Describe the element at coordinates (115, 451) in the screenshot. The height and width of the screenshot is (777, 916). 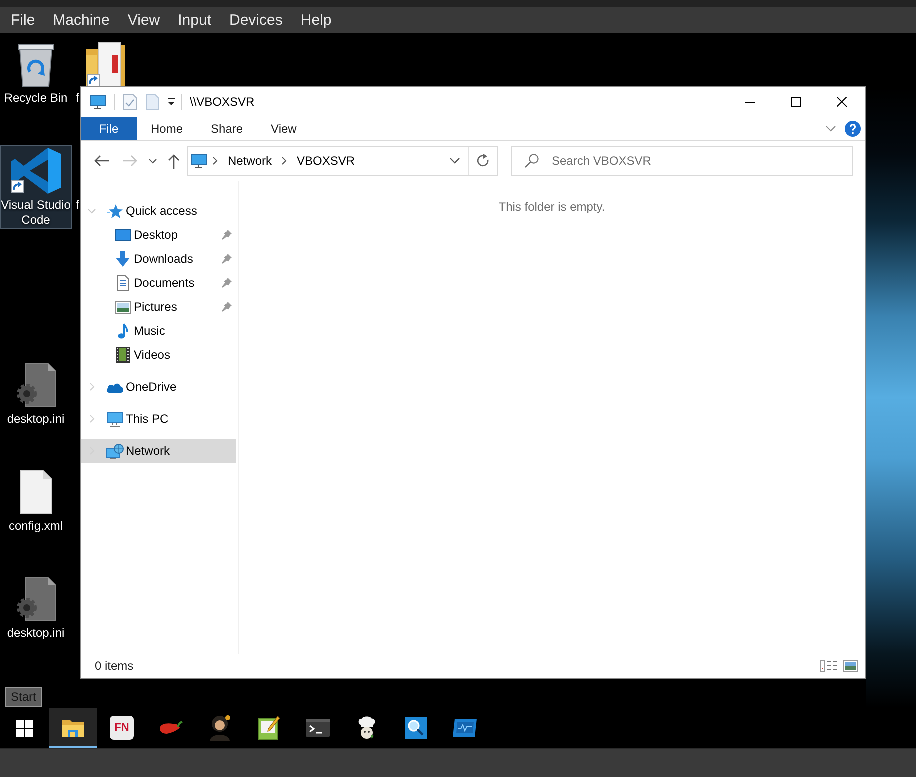
I see `network-icon` at that location.